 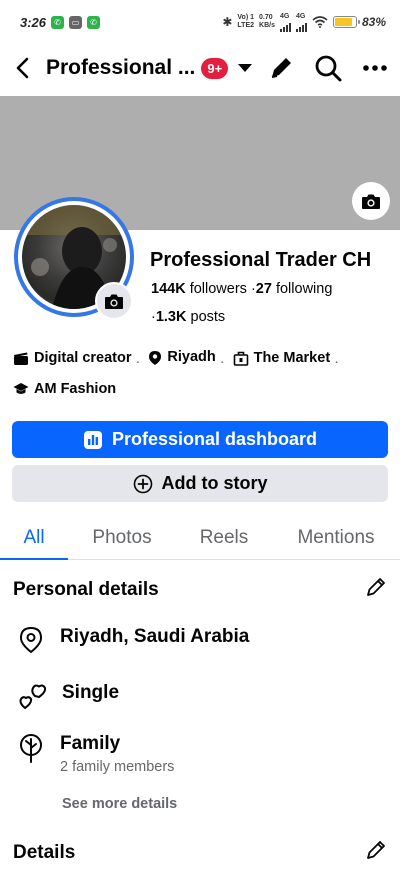 I want to click on edit-details-pencil-icon, so click(x=376, y=850).